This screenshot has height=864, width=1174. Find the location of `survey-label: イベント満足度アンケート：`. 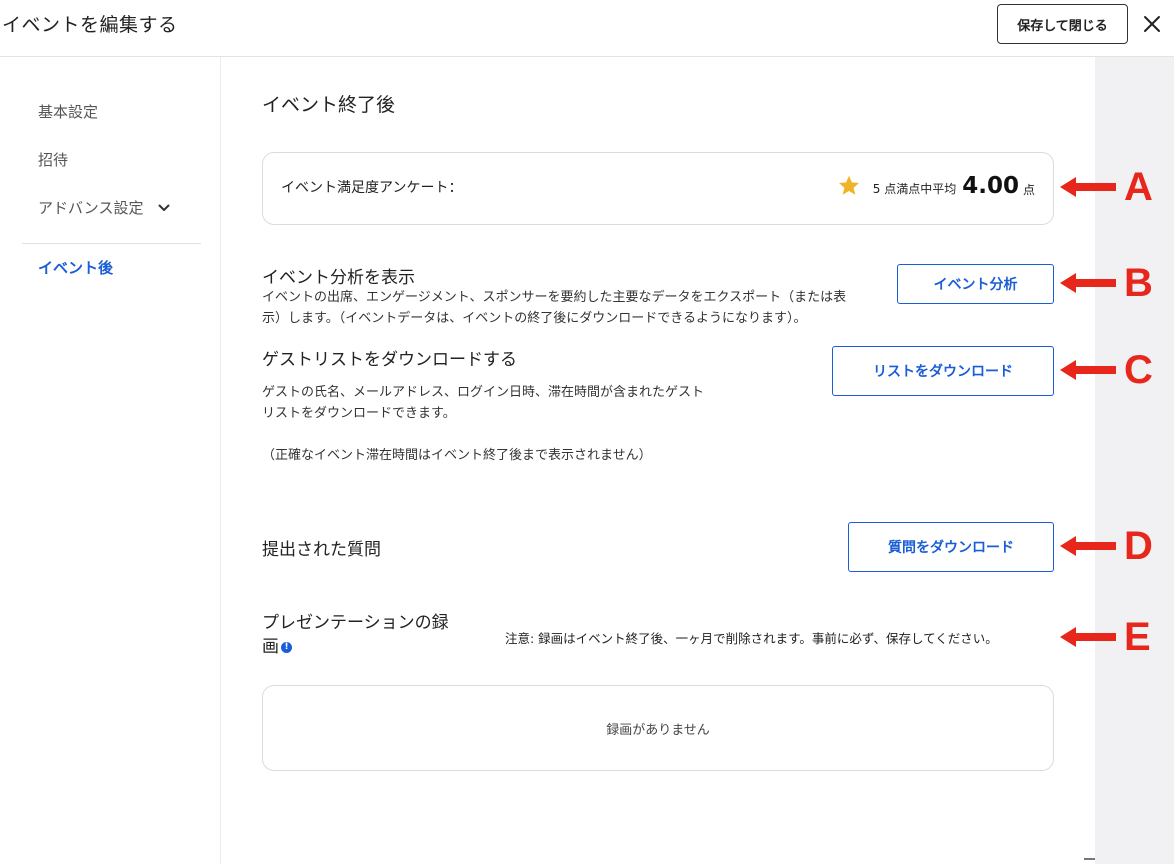

survey-label: イベント満足度アンケート： is located at coordinates (372, 188).